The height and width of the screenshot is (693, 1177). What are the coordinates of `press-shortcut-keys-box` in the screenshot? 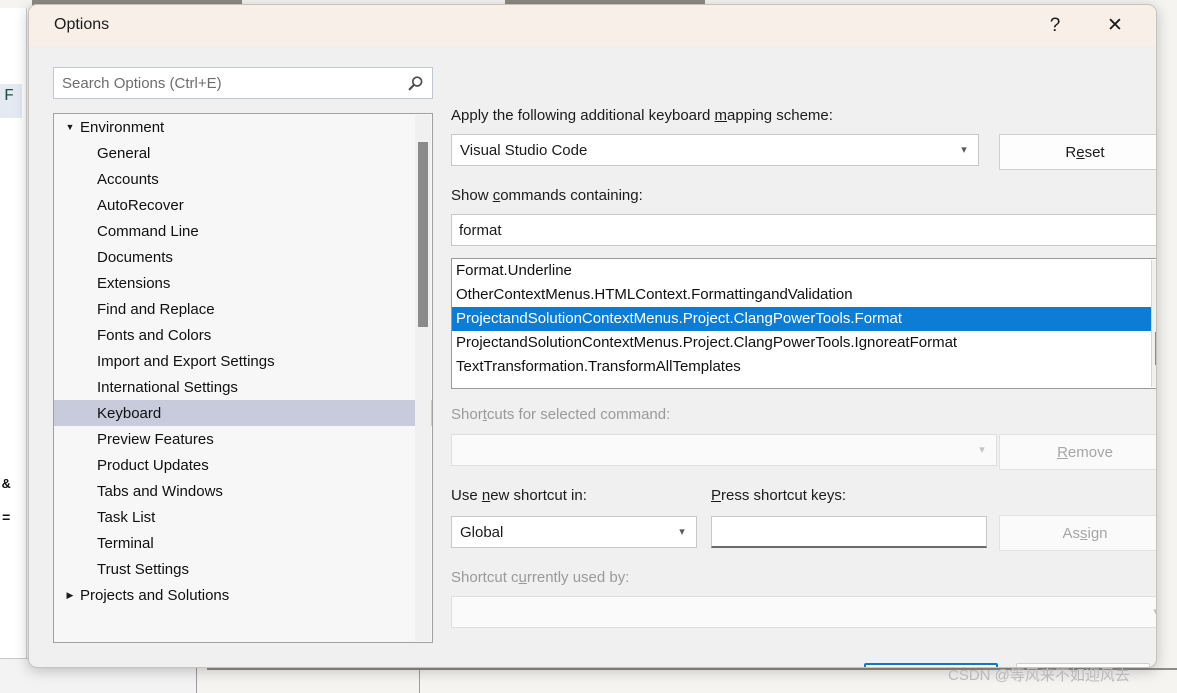 It's located at (849, 532).